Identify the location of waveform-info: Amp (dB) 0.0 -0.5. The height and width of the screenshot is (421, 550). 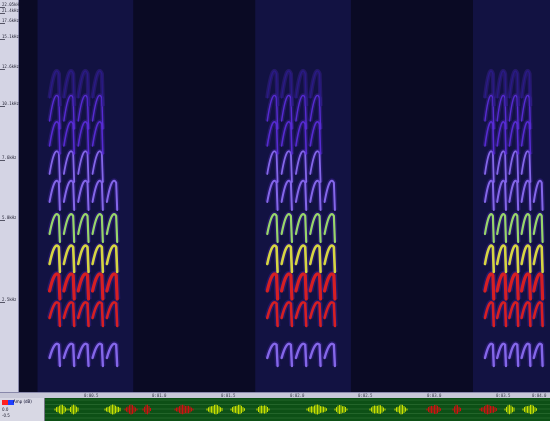
(22, 409).